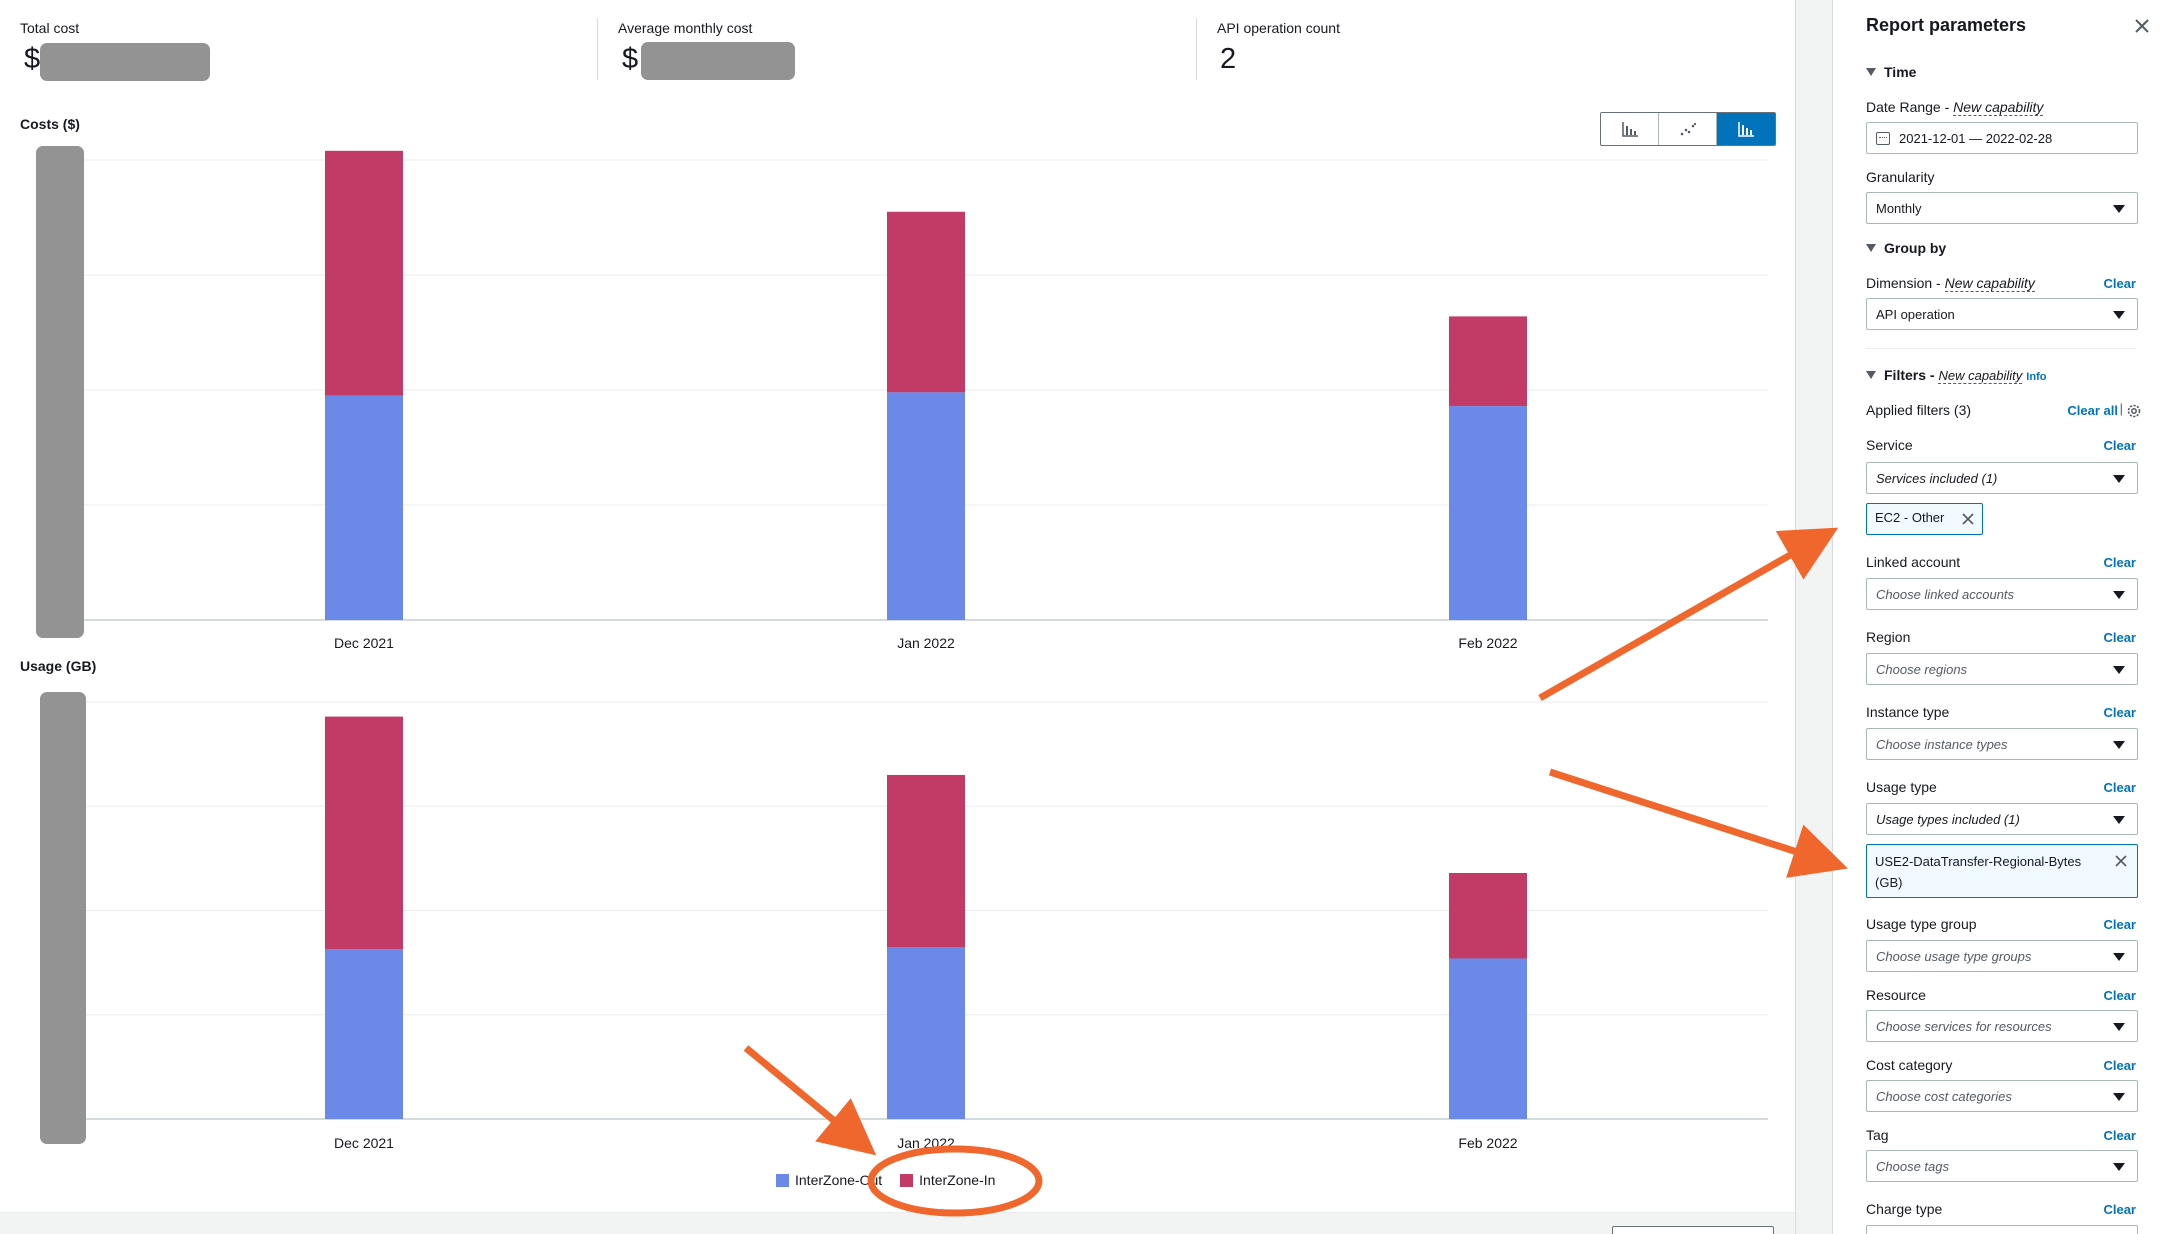 The image size is (2170, 1234). I want to click on legend-item-interzone-in: InterZone-In, so click(947, 1180).